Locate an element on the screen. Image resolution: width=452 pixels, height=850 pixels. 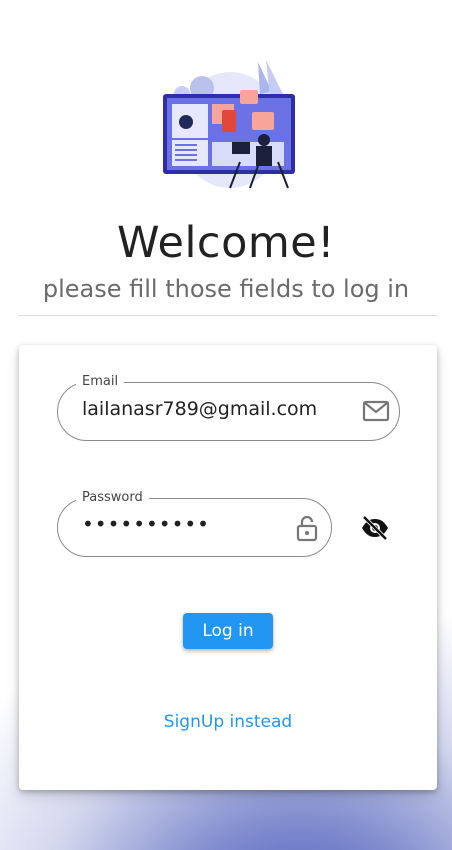
lock-icon is located at coordinates (307, 528).